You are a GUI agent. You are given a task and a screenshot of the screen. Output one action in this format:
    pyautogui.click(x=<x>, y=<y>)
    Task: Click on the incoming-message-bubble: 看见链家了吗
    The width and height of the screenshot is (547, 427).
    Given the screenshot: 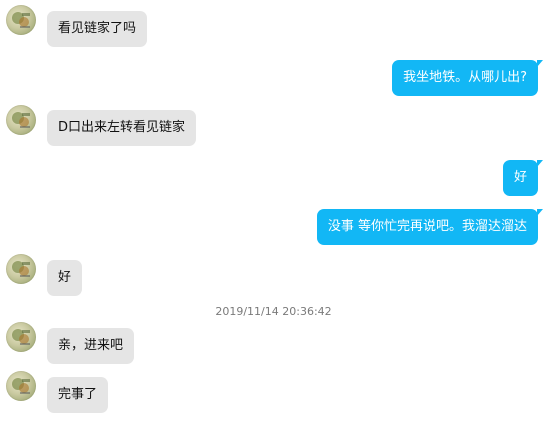 What is the action you would take?
    pyautogui.click(x=97, y=29)
    